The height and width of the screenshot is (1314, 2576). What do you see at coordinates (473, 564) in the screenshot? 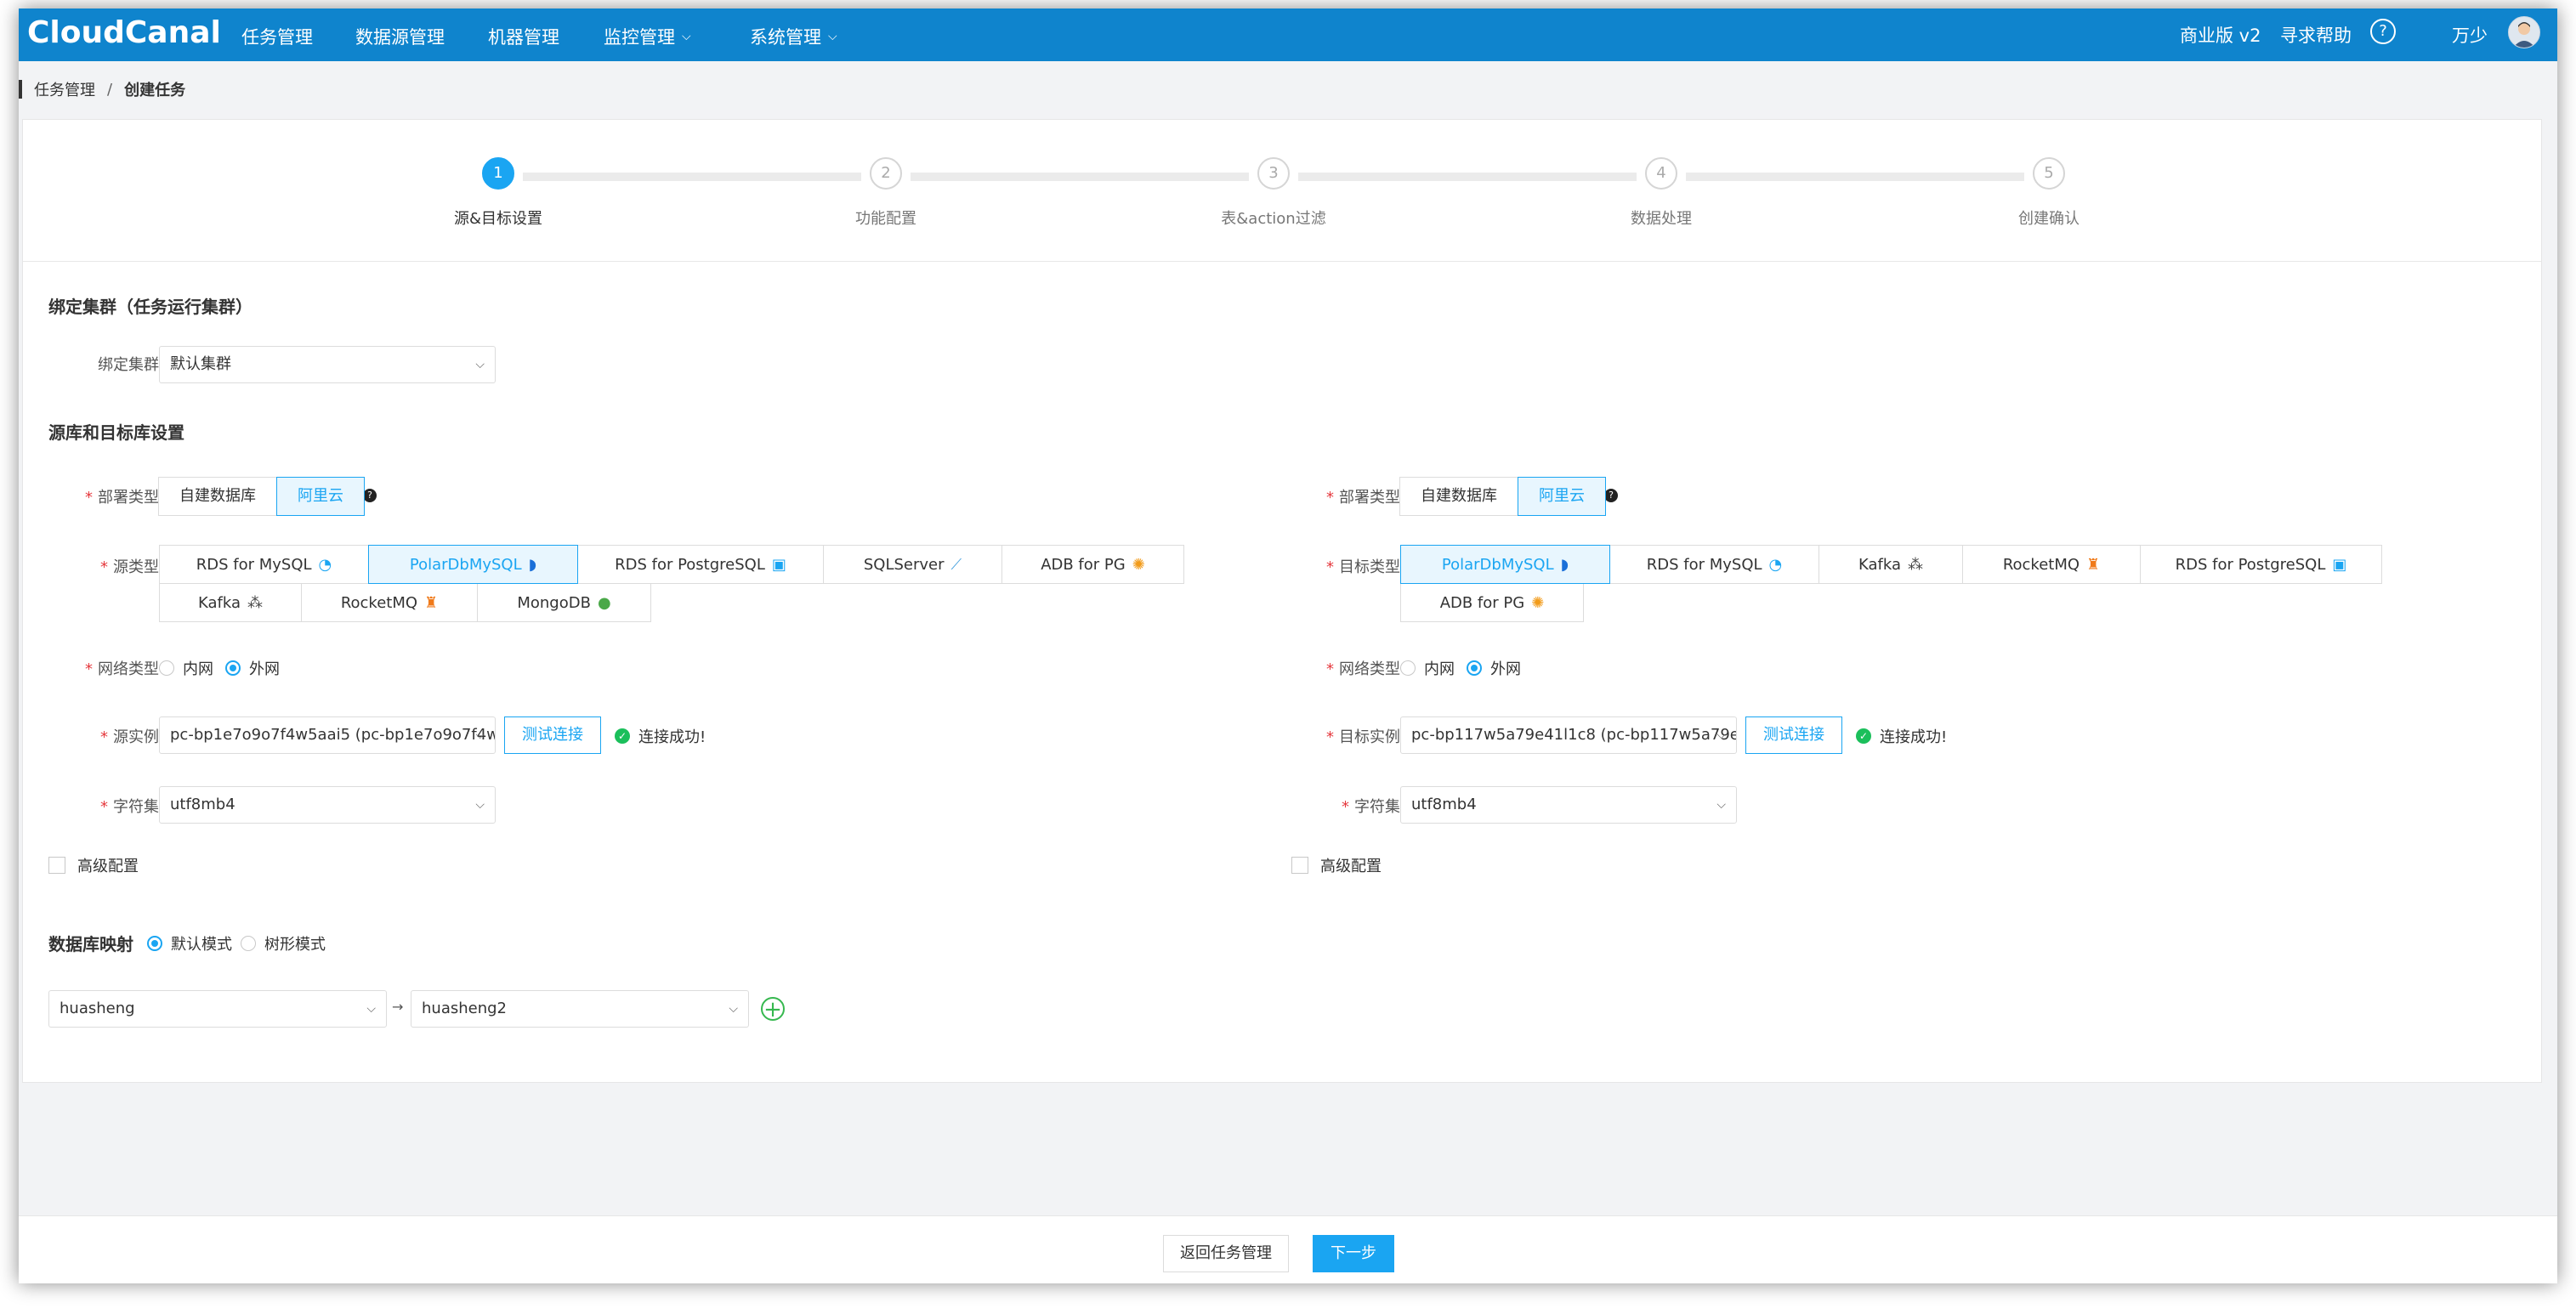
I see `source-type-polardb: PolarDbMySQL ◗` at bounding box center [473, 564].